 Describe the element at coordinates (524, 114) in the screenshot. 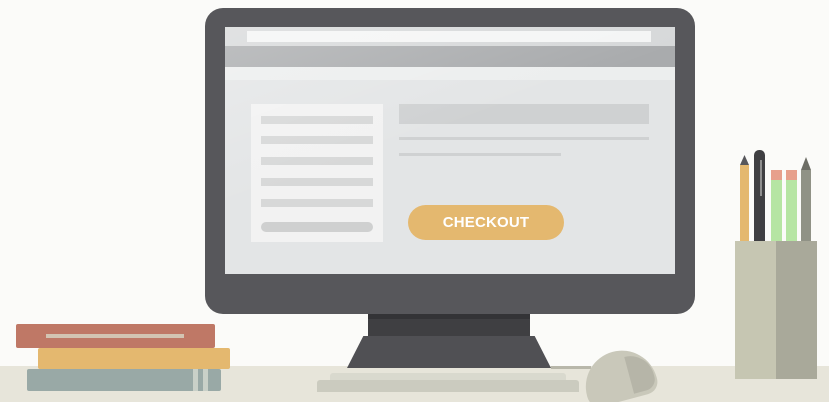

I see `content-header-placeholder` at that location.